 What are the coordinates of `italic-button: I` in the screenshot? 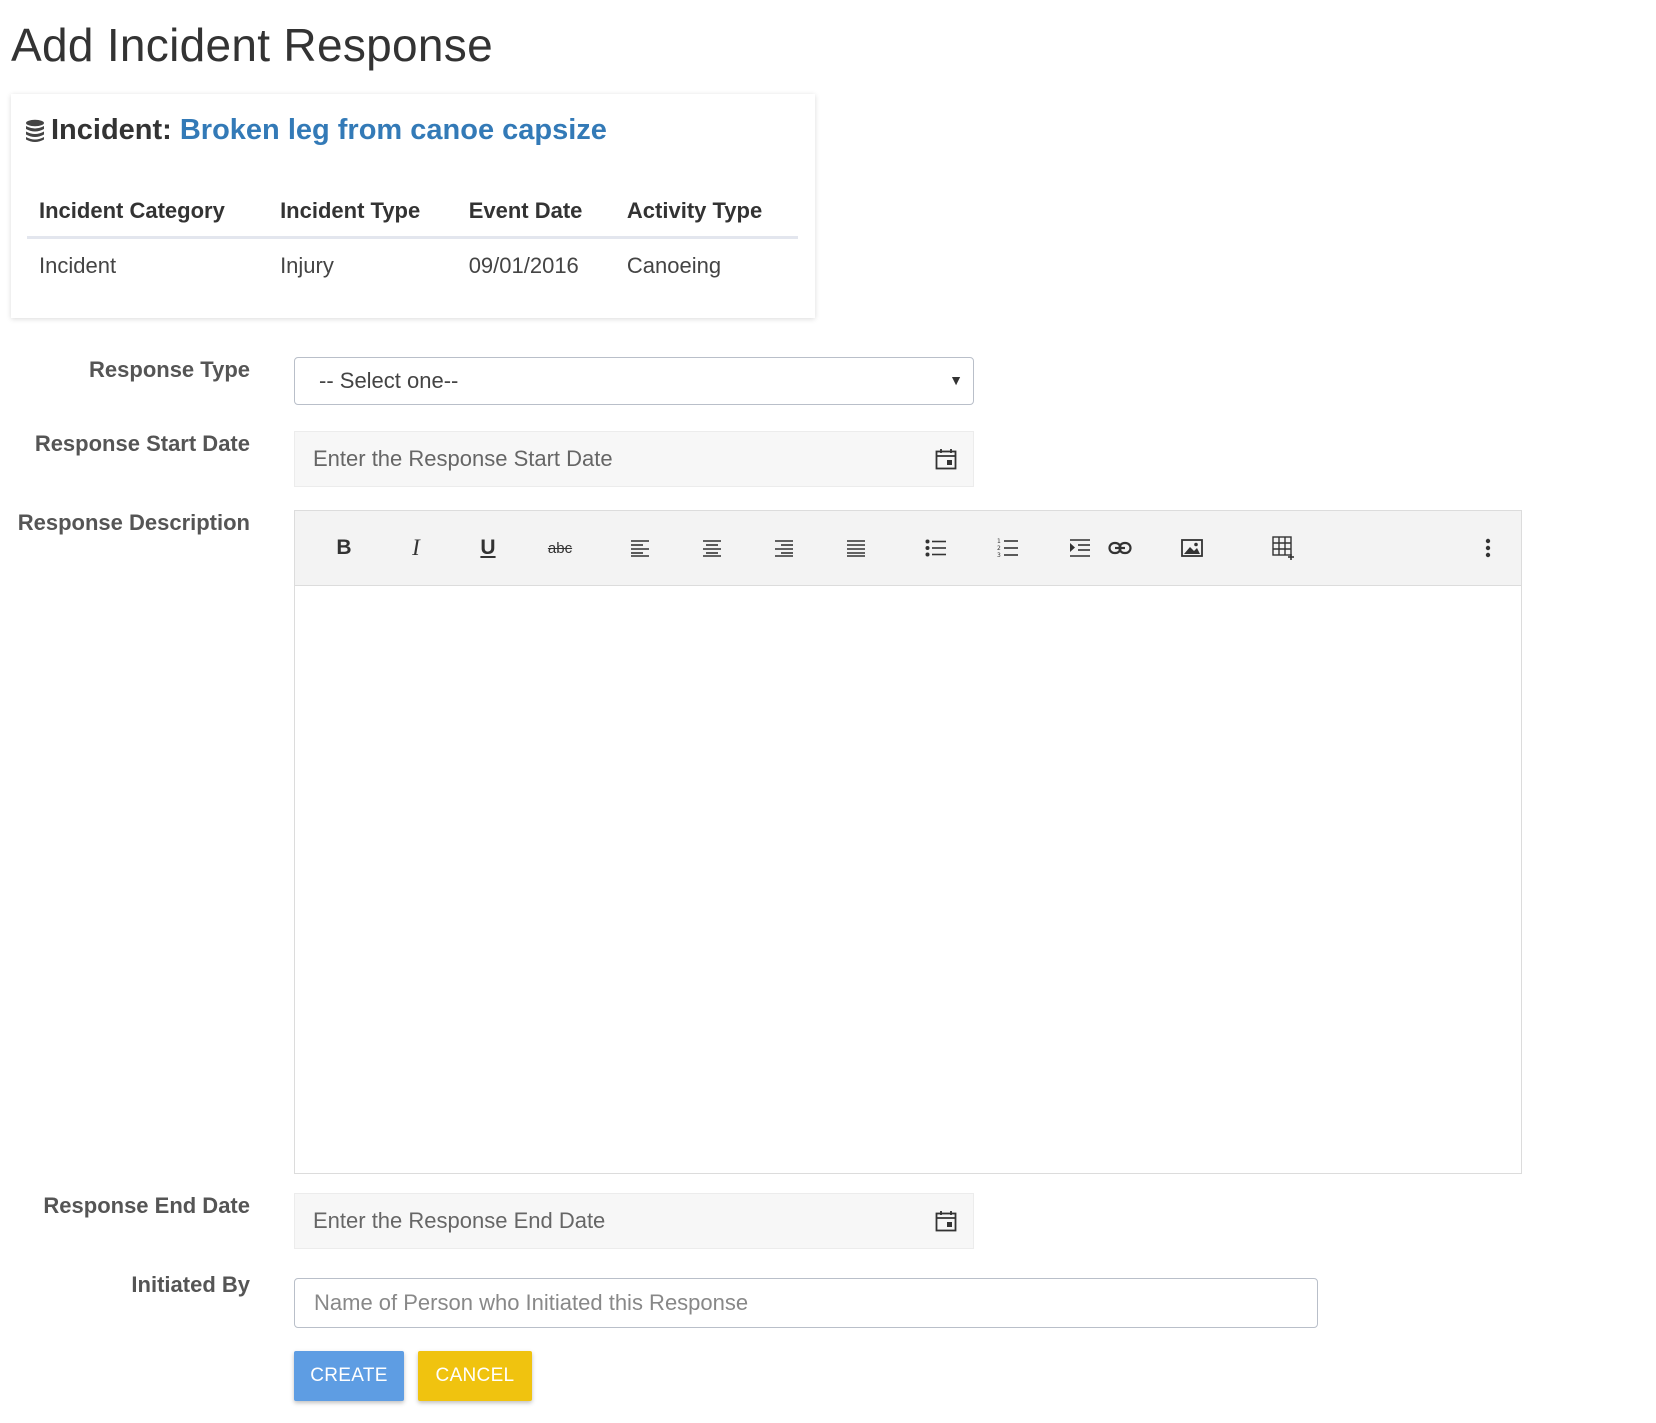 It's located at (416, 548).